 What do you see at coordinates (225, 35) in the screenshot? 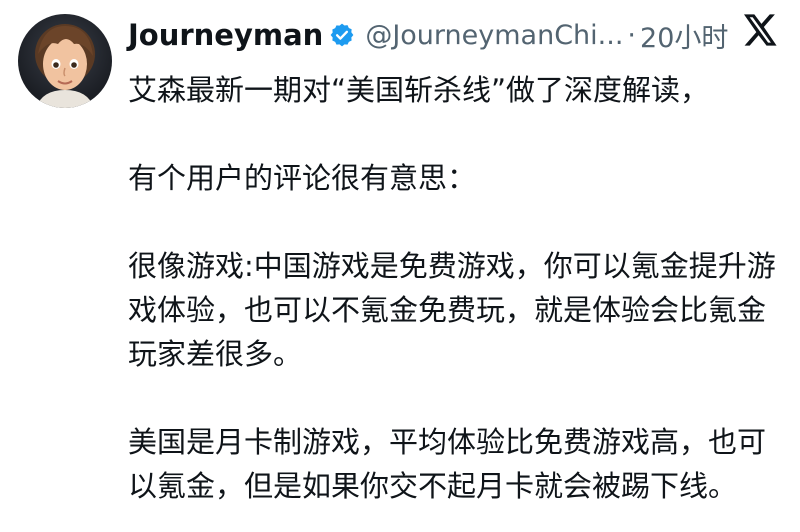
I see `author-name: Journeyman` at bounding box center [225, 35].